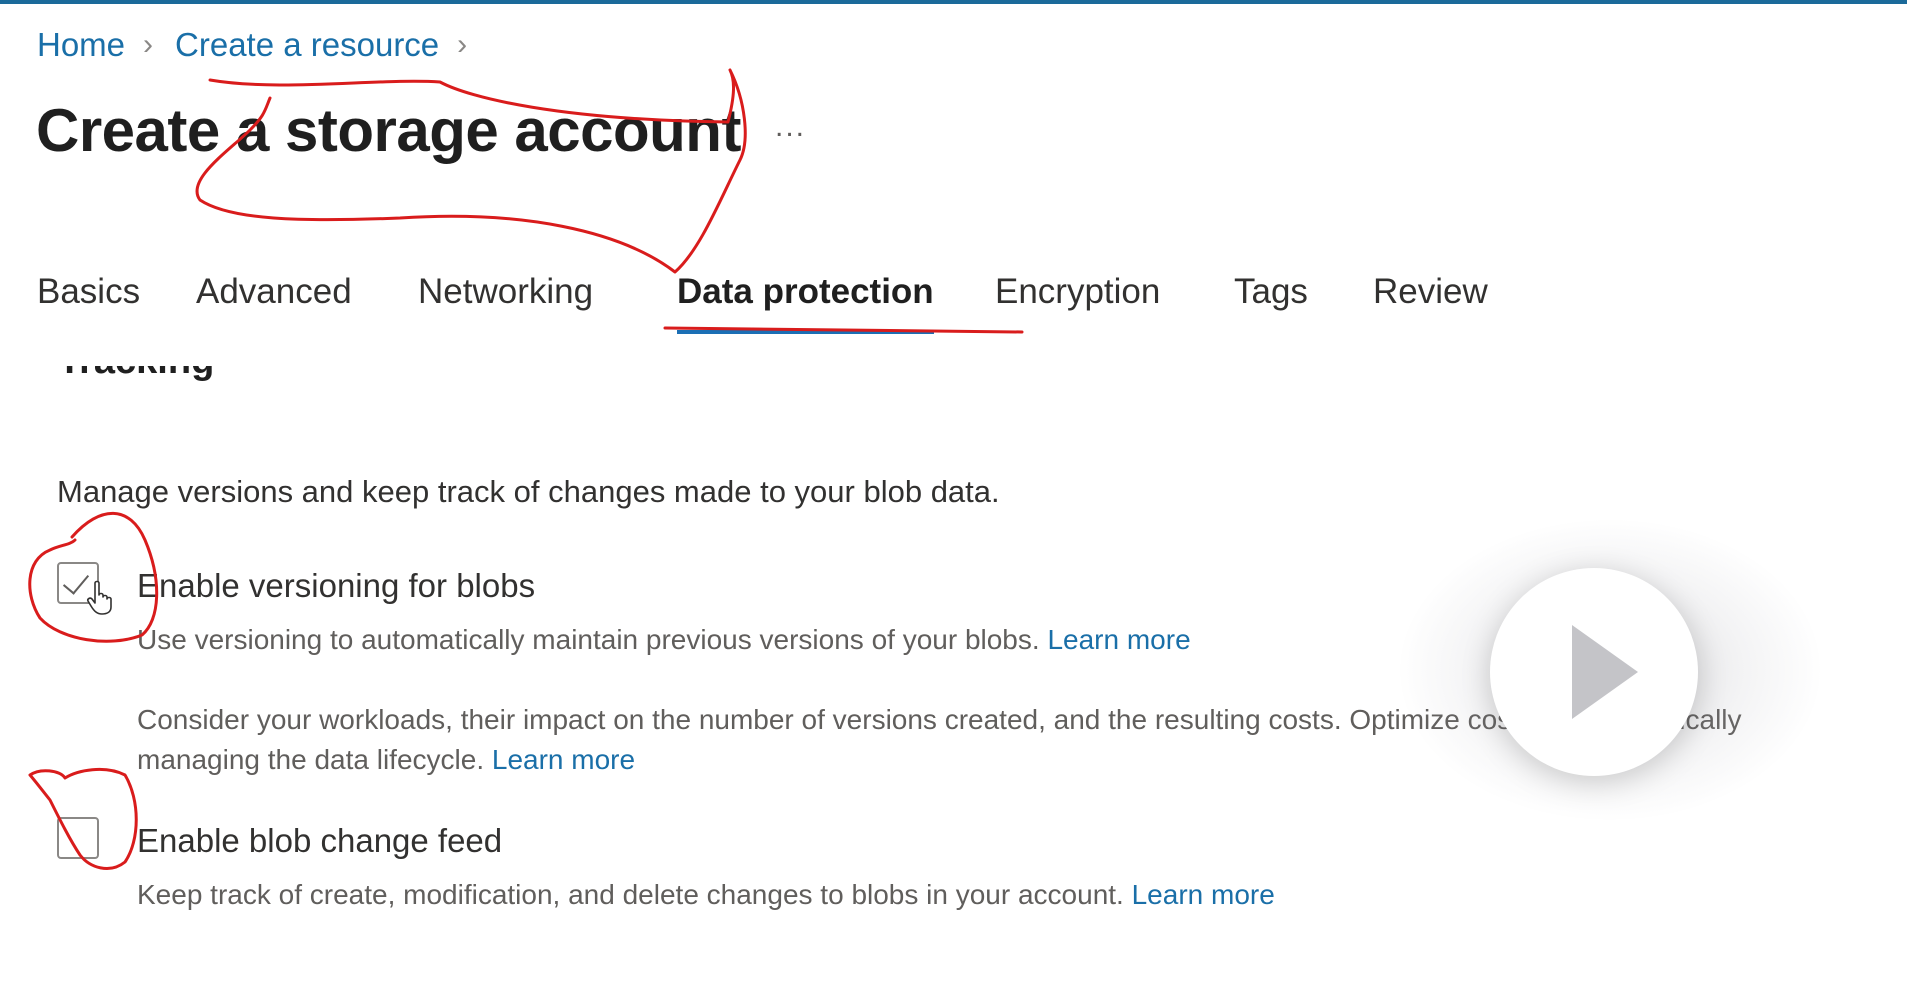 This screenshot has width=1907, height=1004. What do you see at coordinates (1118, 639) in the screenshot?
I see `versioning-learn-more-link: Learn more` at bounding box center [1118, 639].